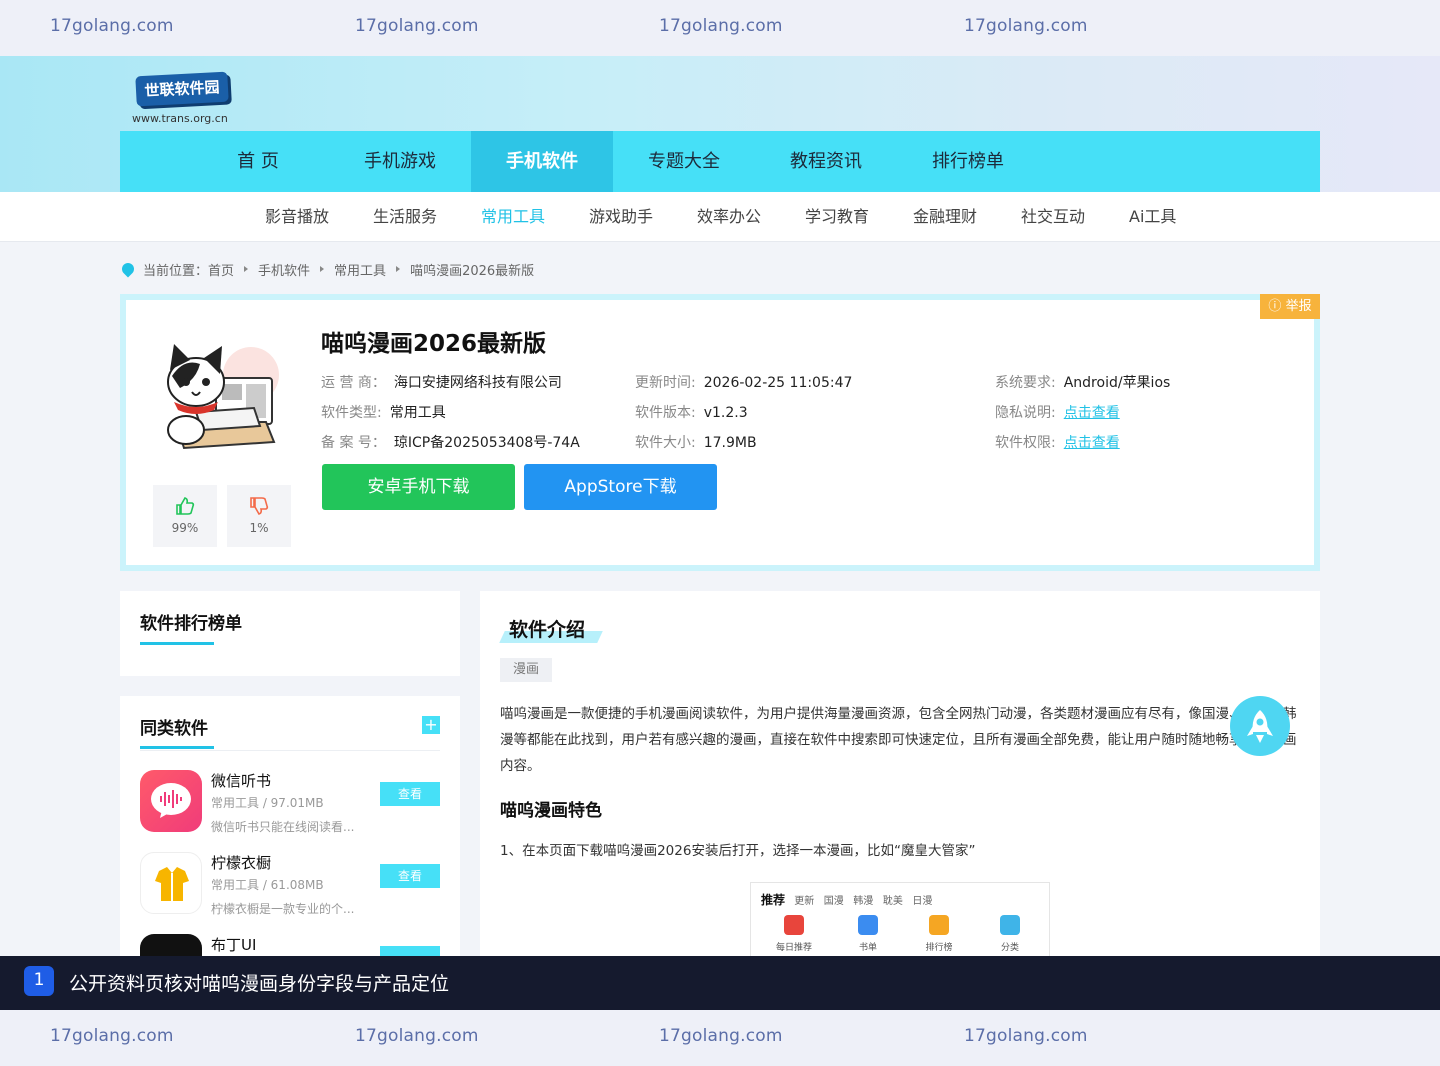 This screenshot has height=1066, width=1440. Describe the element at coordinates (185, 528) in the screenshot. I see `like-percentage: 99%` at that location.